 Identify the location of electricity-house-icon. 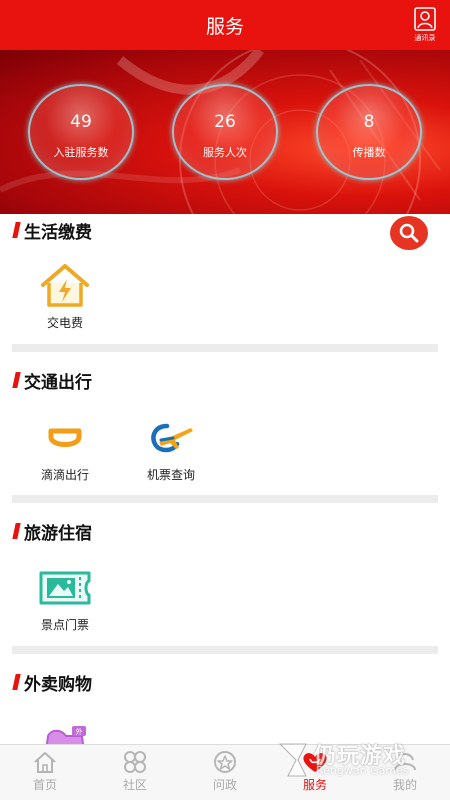
(65, 285).